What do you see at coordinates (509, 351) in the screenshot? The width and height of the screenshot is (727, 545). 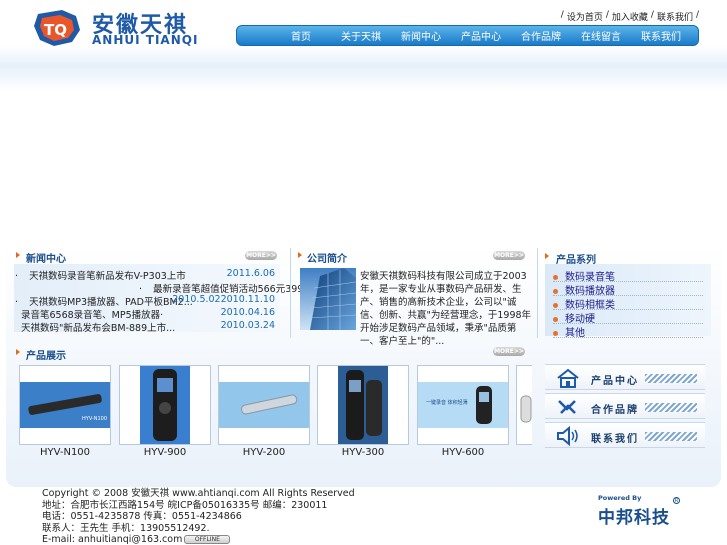 I see `products-more-button: MORE>>` at bounding box center [509, 351].